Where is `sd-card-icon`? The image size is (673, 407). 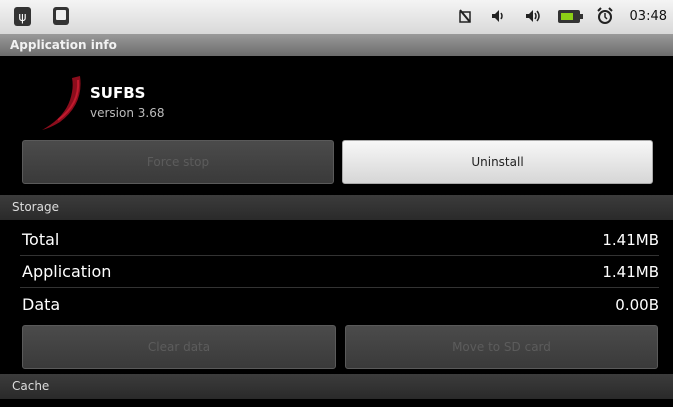
sd-card-icon is located at coordinates (61, 16).